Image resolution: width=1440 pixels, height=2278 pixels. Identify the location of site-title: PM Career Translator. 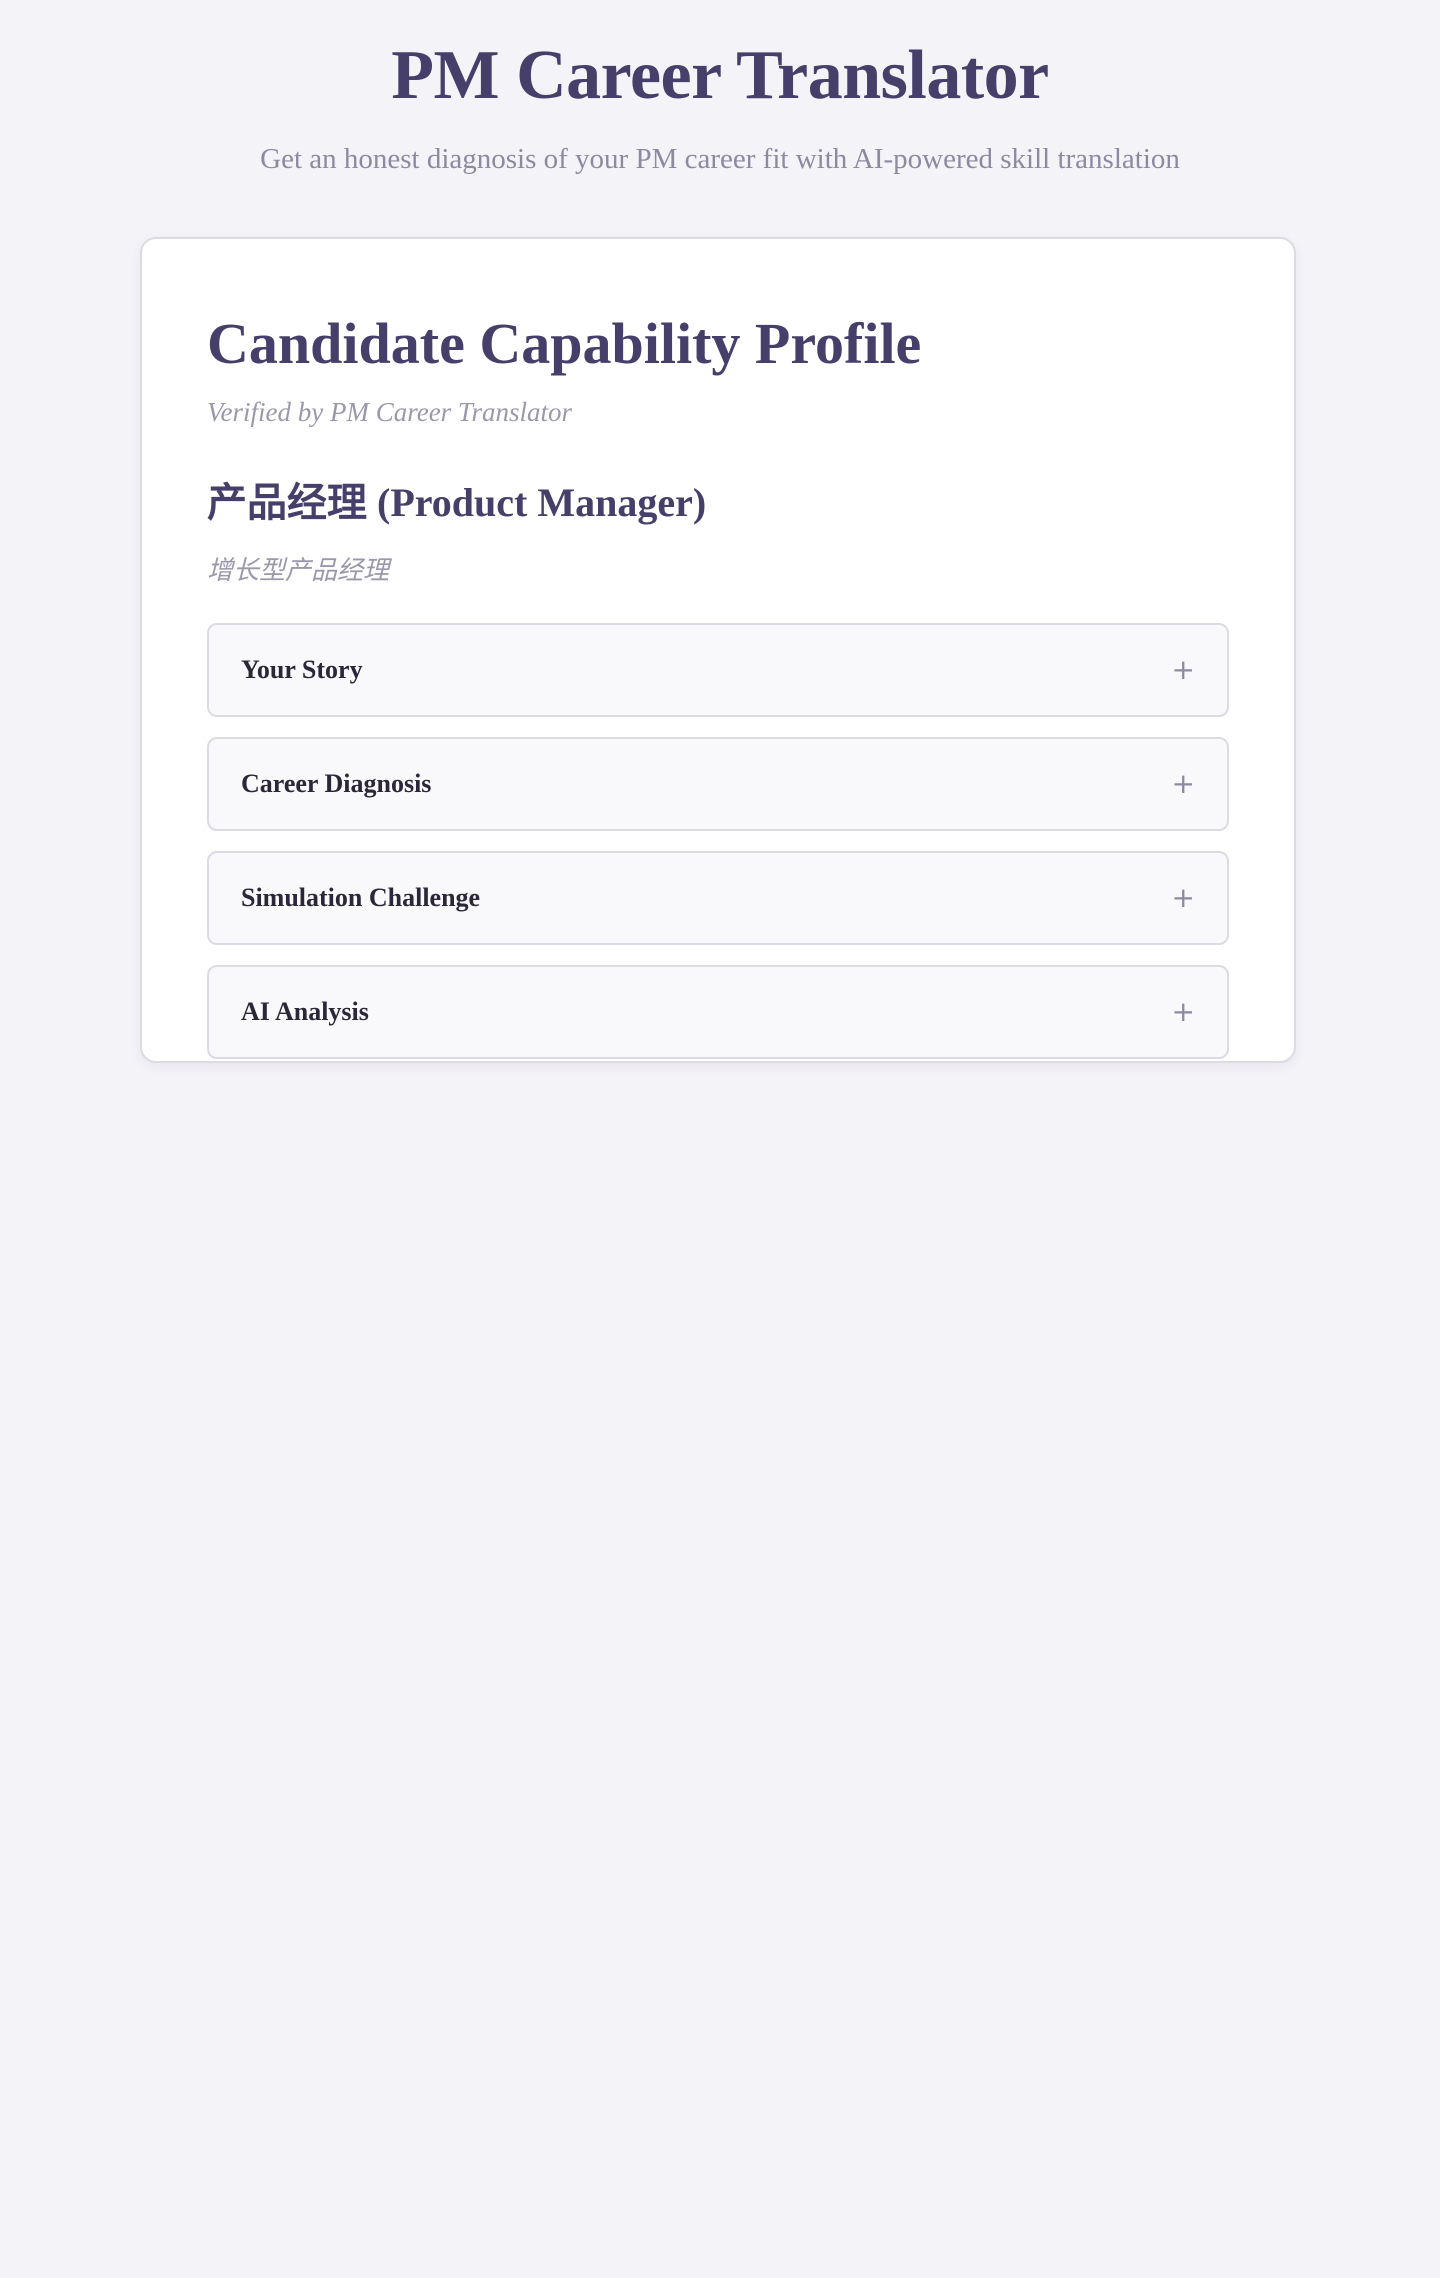
(720, 75).